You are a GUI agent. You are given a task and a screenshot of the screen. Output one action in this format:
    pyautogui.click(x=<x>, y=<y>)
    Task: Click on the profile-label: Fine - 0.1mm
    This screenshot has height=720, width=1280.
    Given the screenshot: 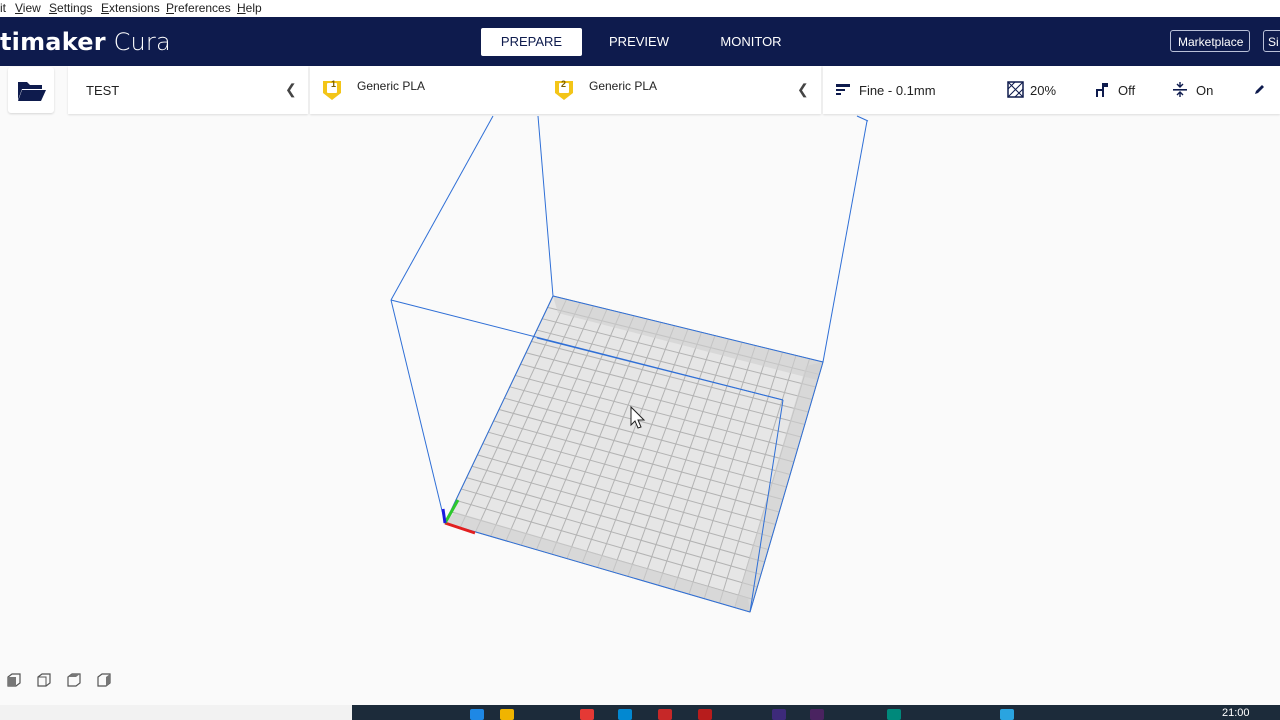 What is the action you would take?
    pyautogui.click(x=897, y=90)
    